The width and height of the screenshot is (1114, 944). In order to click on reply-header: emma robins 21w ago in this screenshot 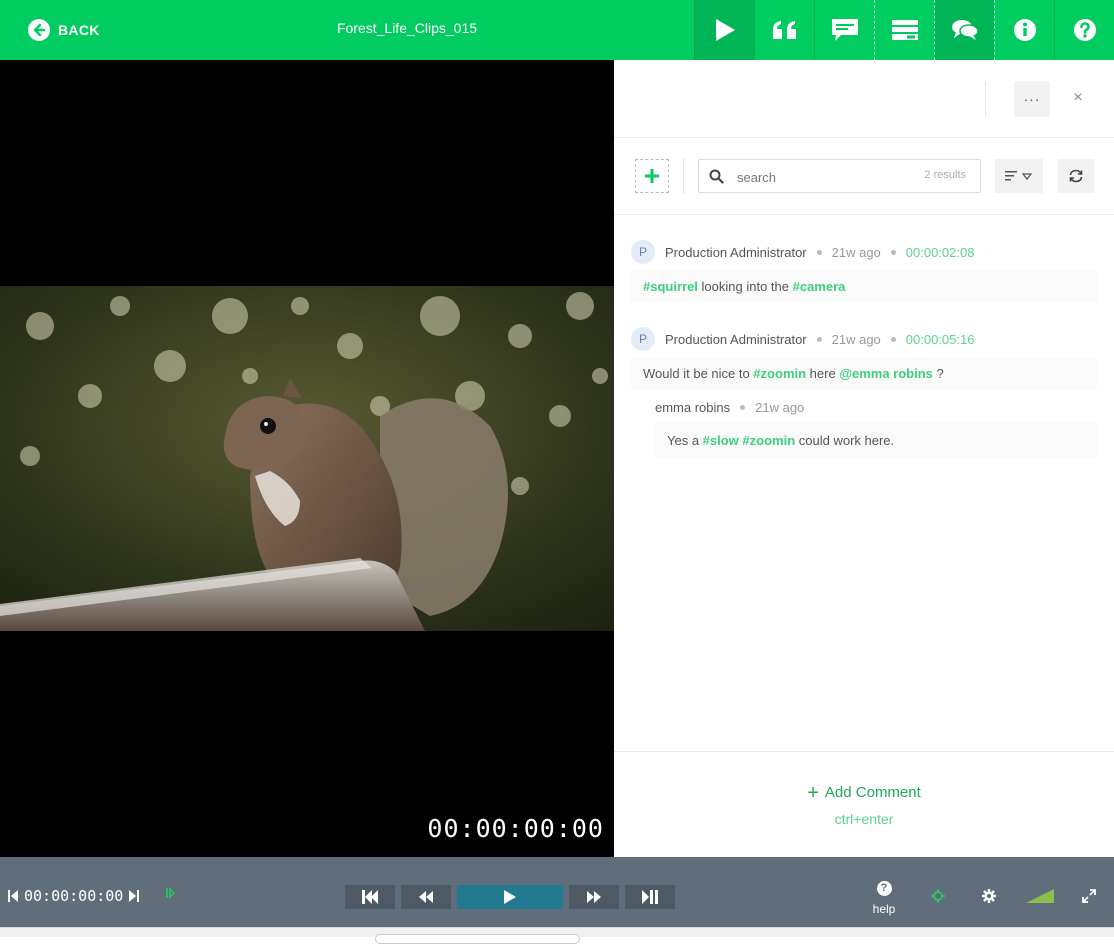, I will do `click(729, 407)`.